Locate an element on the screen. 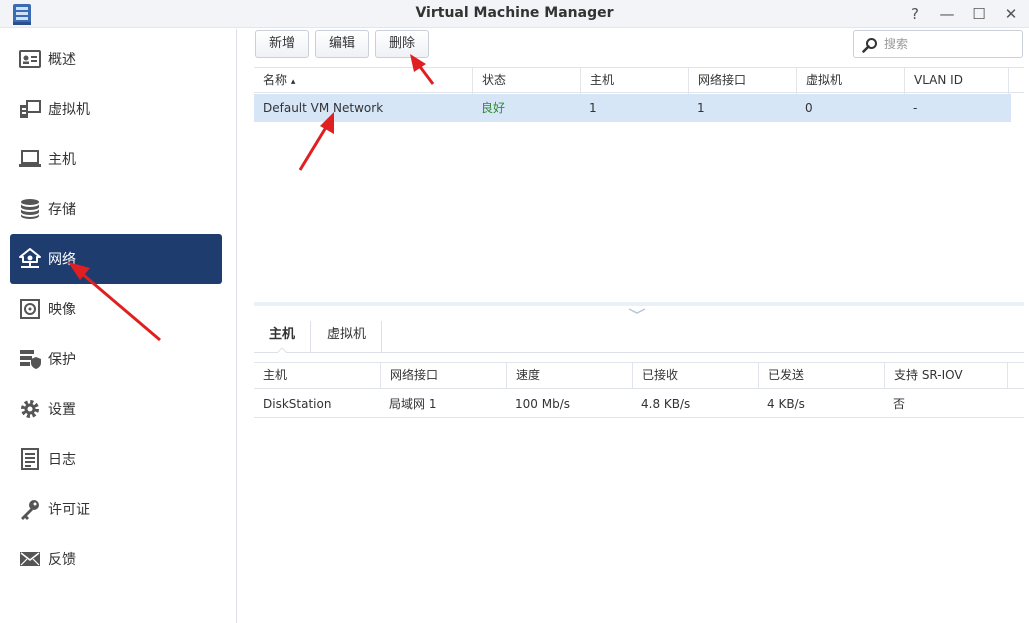 The height and width of the screenshot is (623, 1029). sidebar-item-label: 概述 is located at coordinates (62, 60).